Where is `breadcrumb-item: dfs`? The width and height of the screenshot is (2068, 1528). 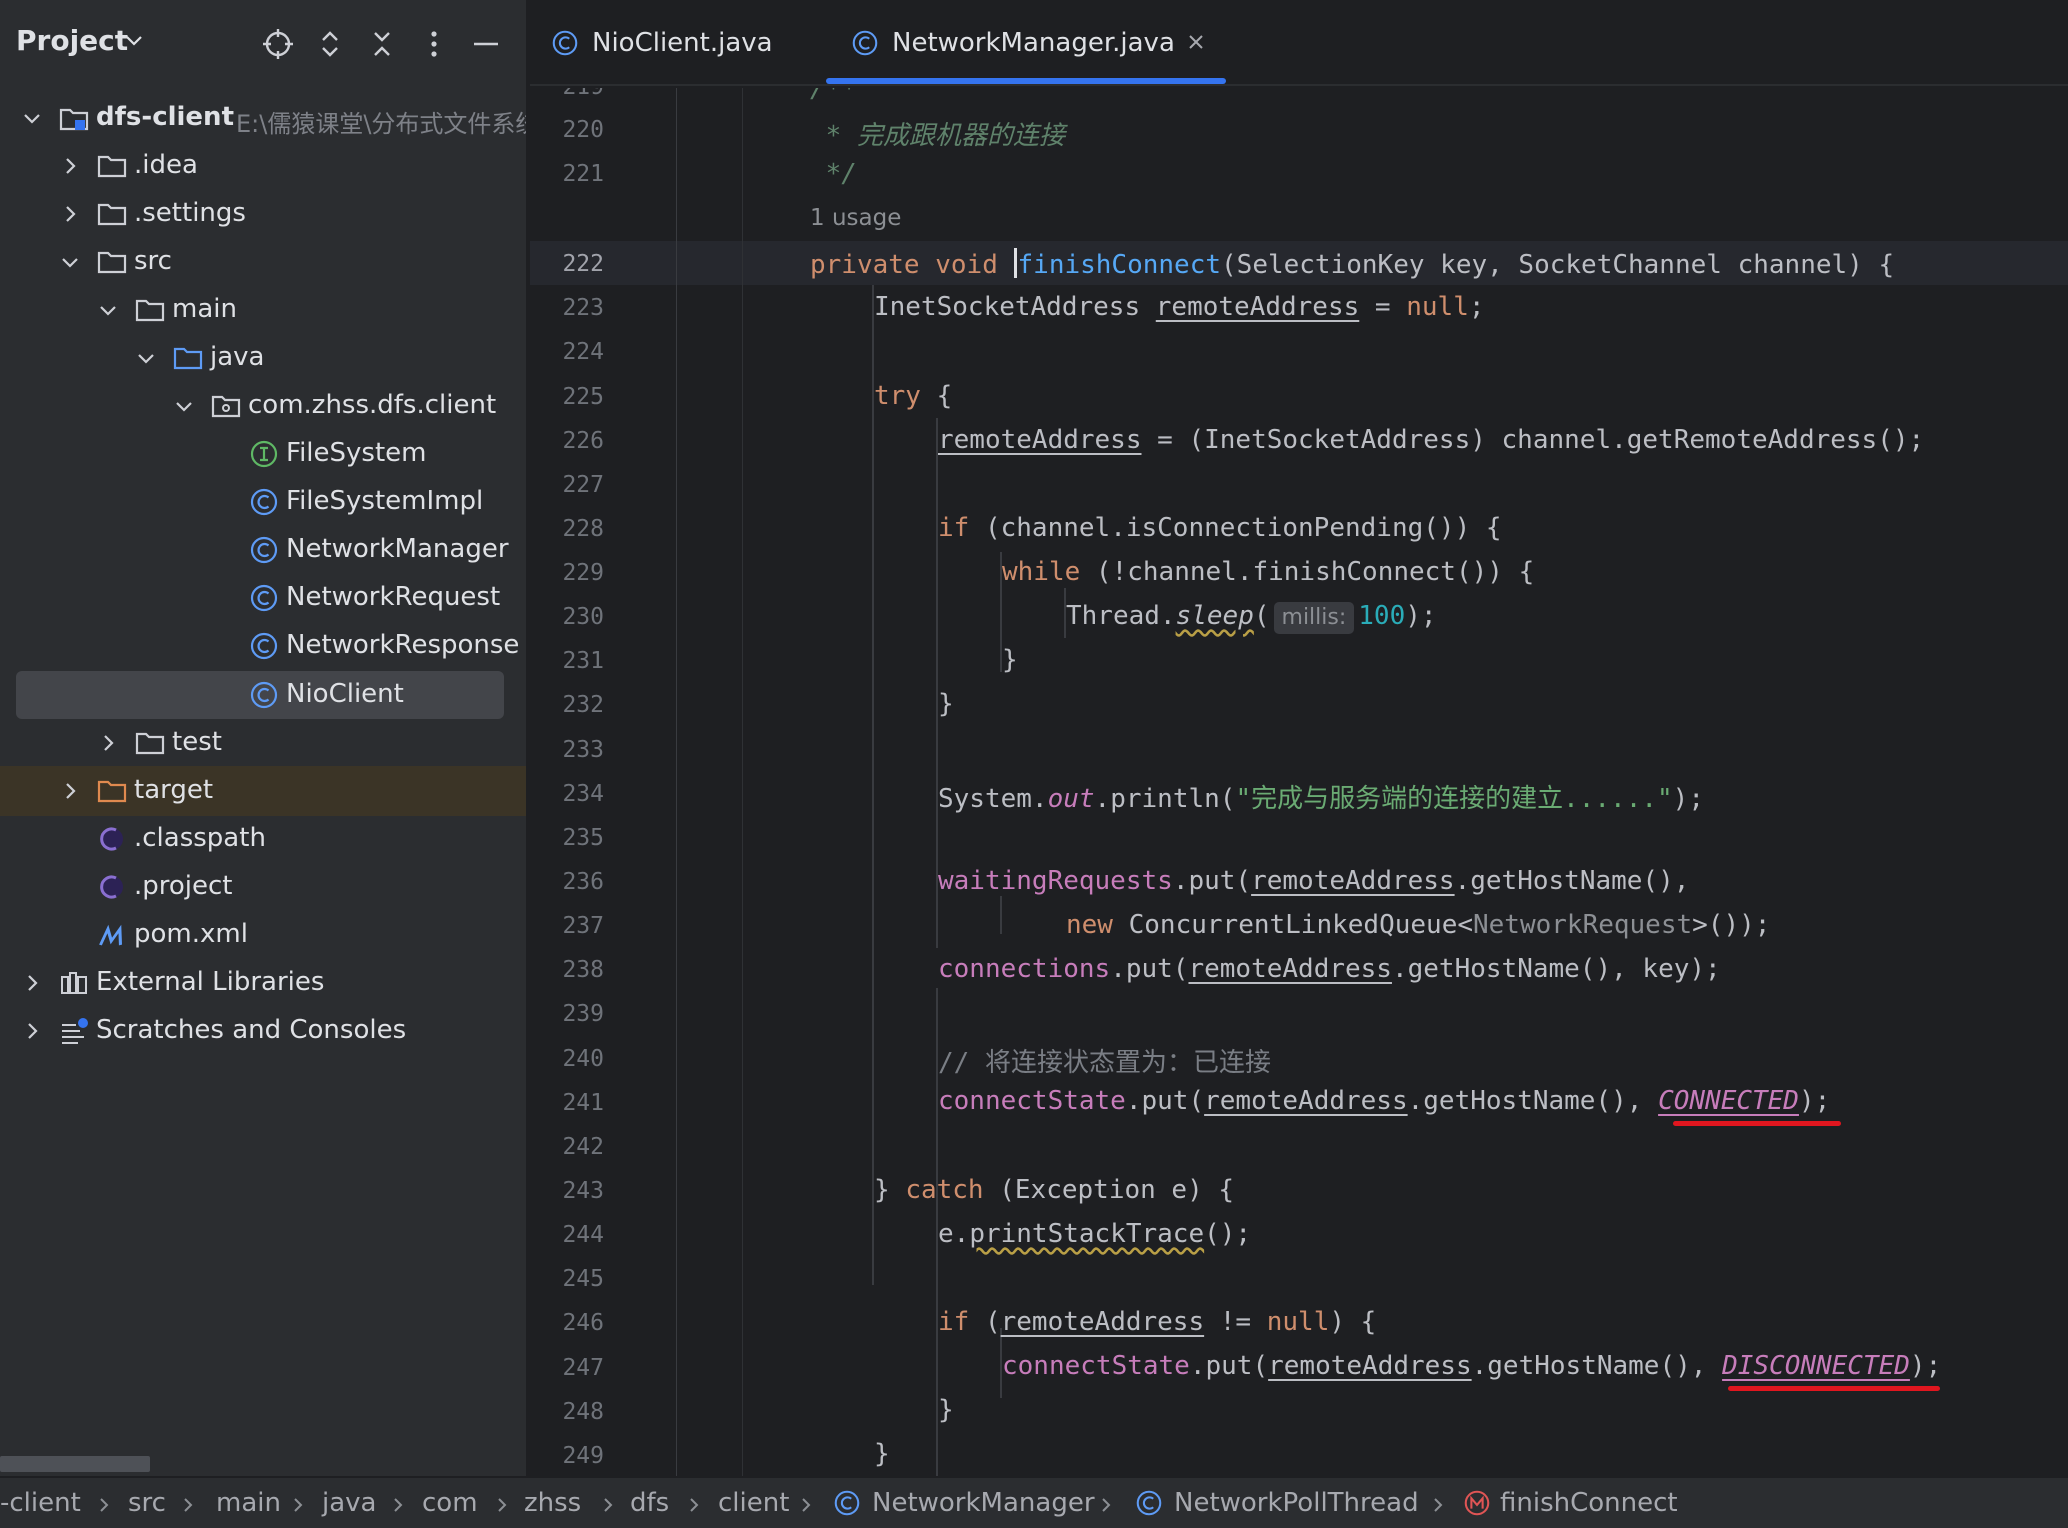
breadcrumb-item: dfs is located at coordinates (649, 1503).